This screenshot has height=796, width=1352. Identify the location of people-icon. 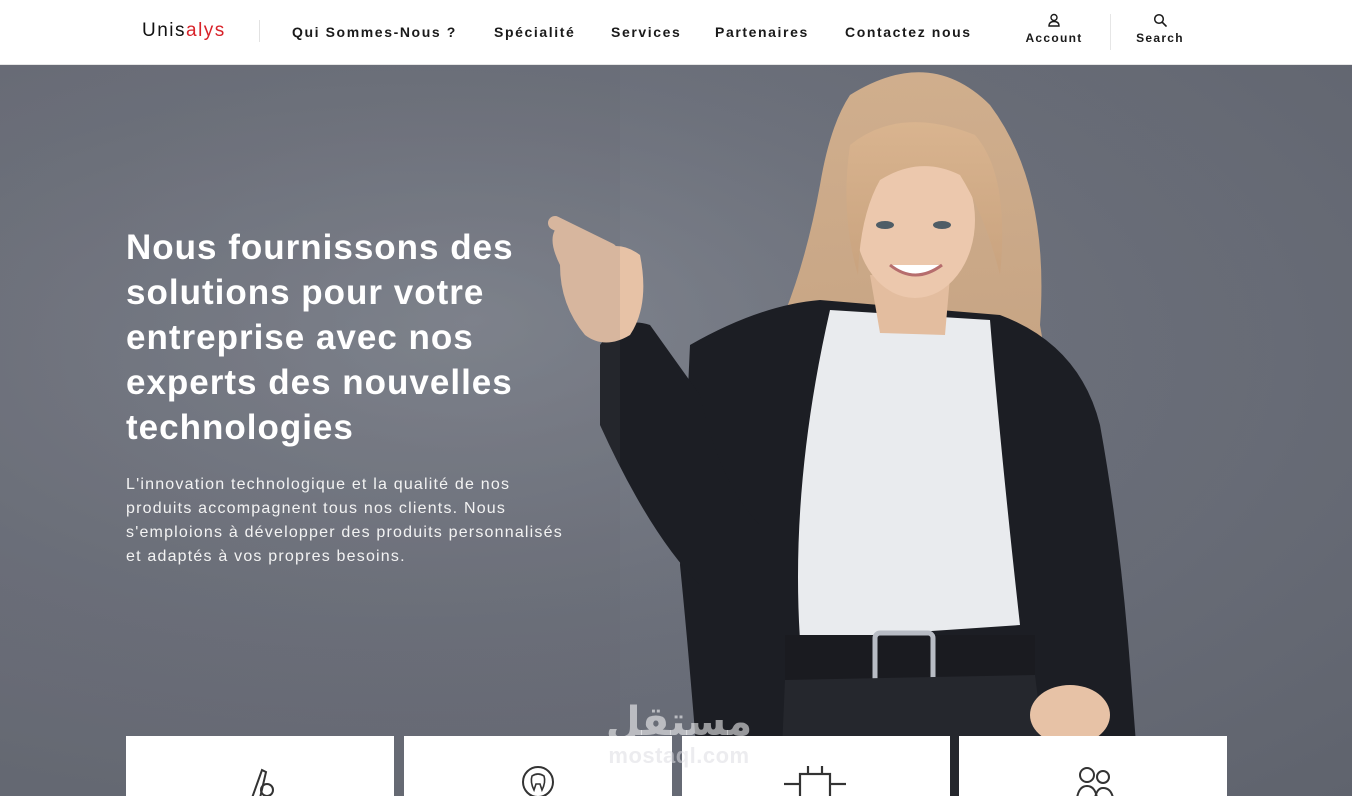
(1095, 781).